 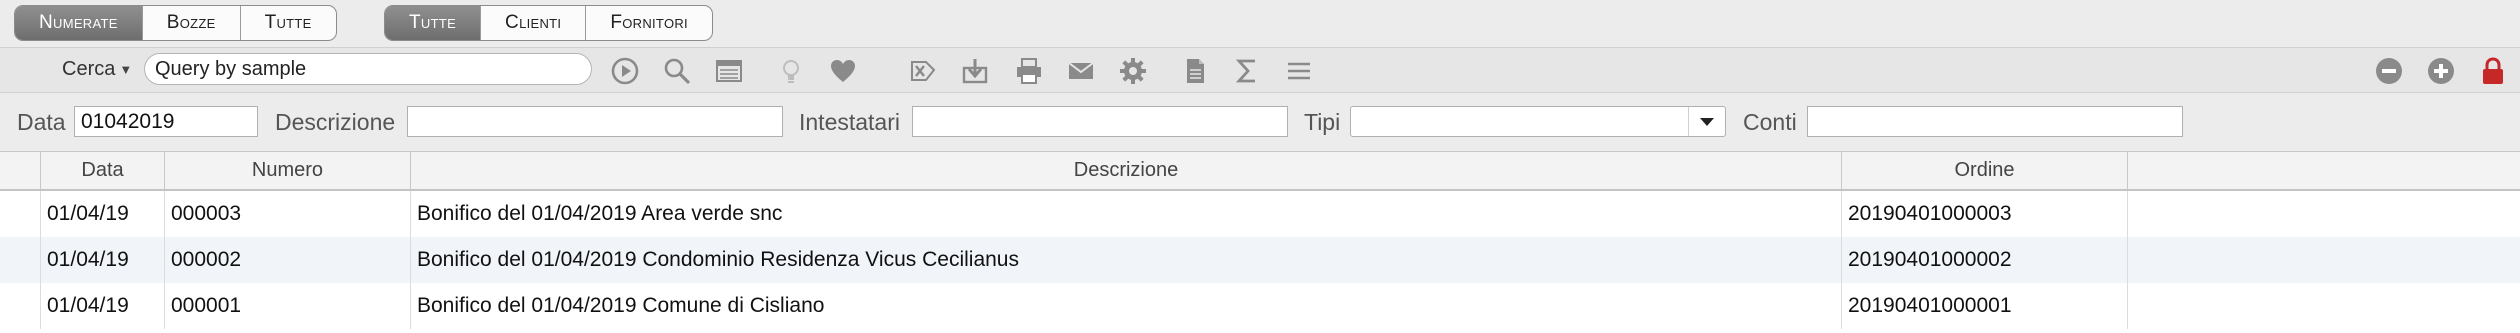 I want to click on data-filter-label: Data, so click(x=41, y=122).